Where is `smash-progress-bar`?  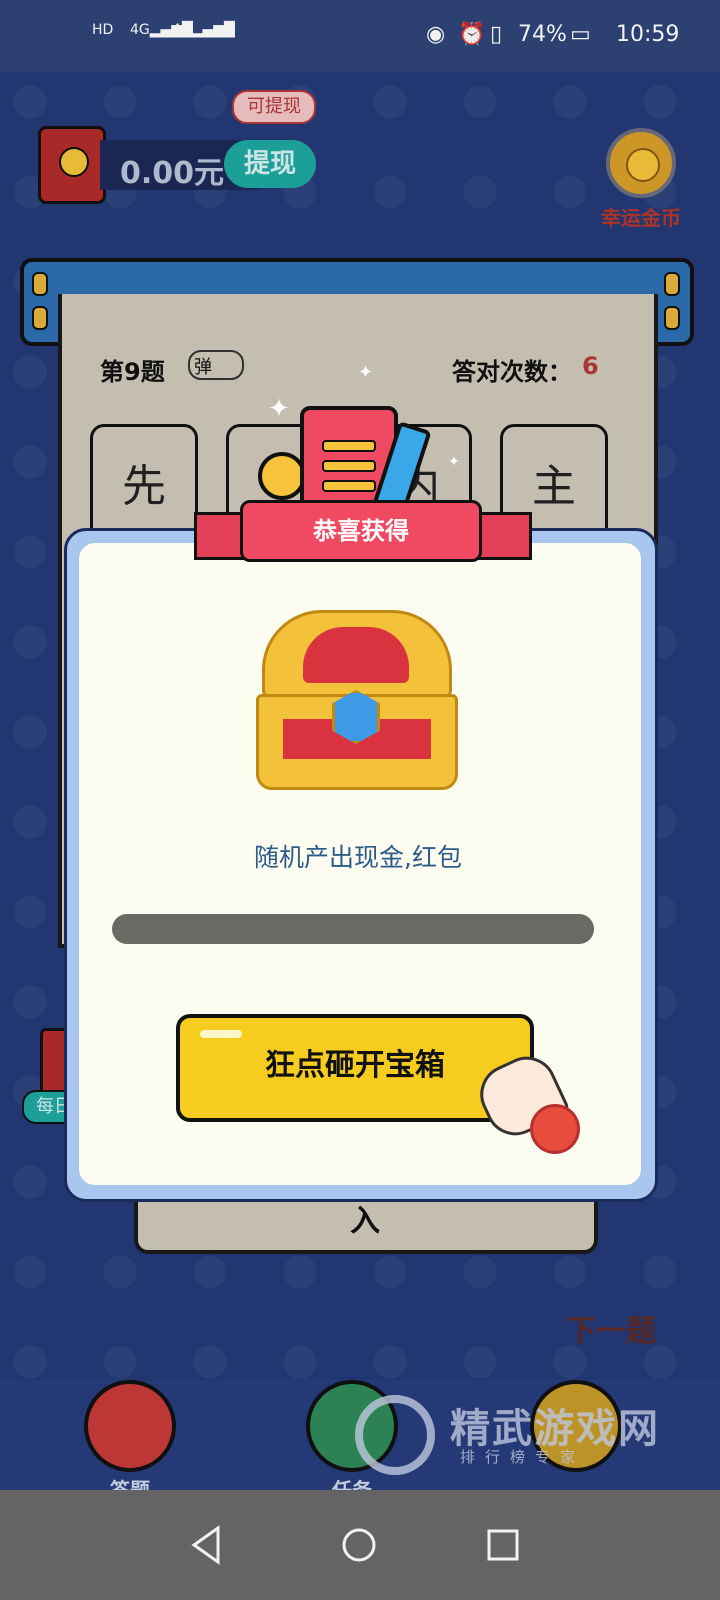 smash-progress-bar is located at coordinates (353, 929).